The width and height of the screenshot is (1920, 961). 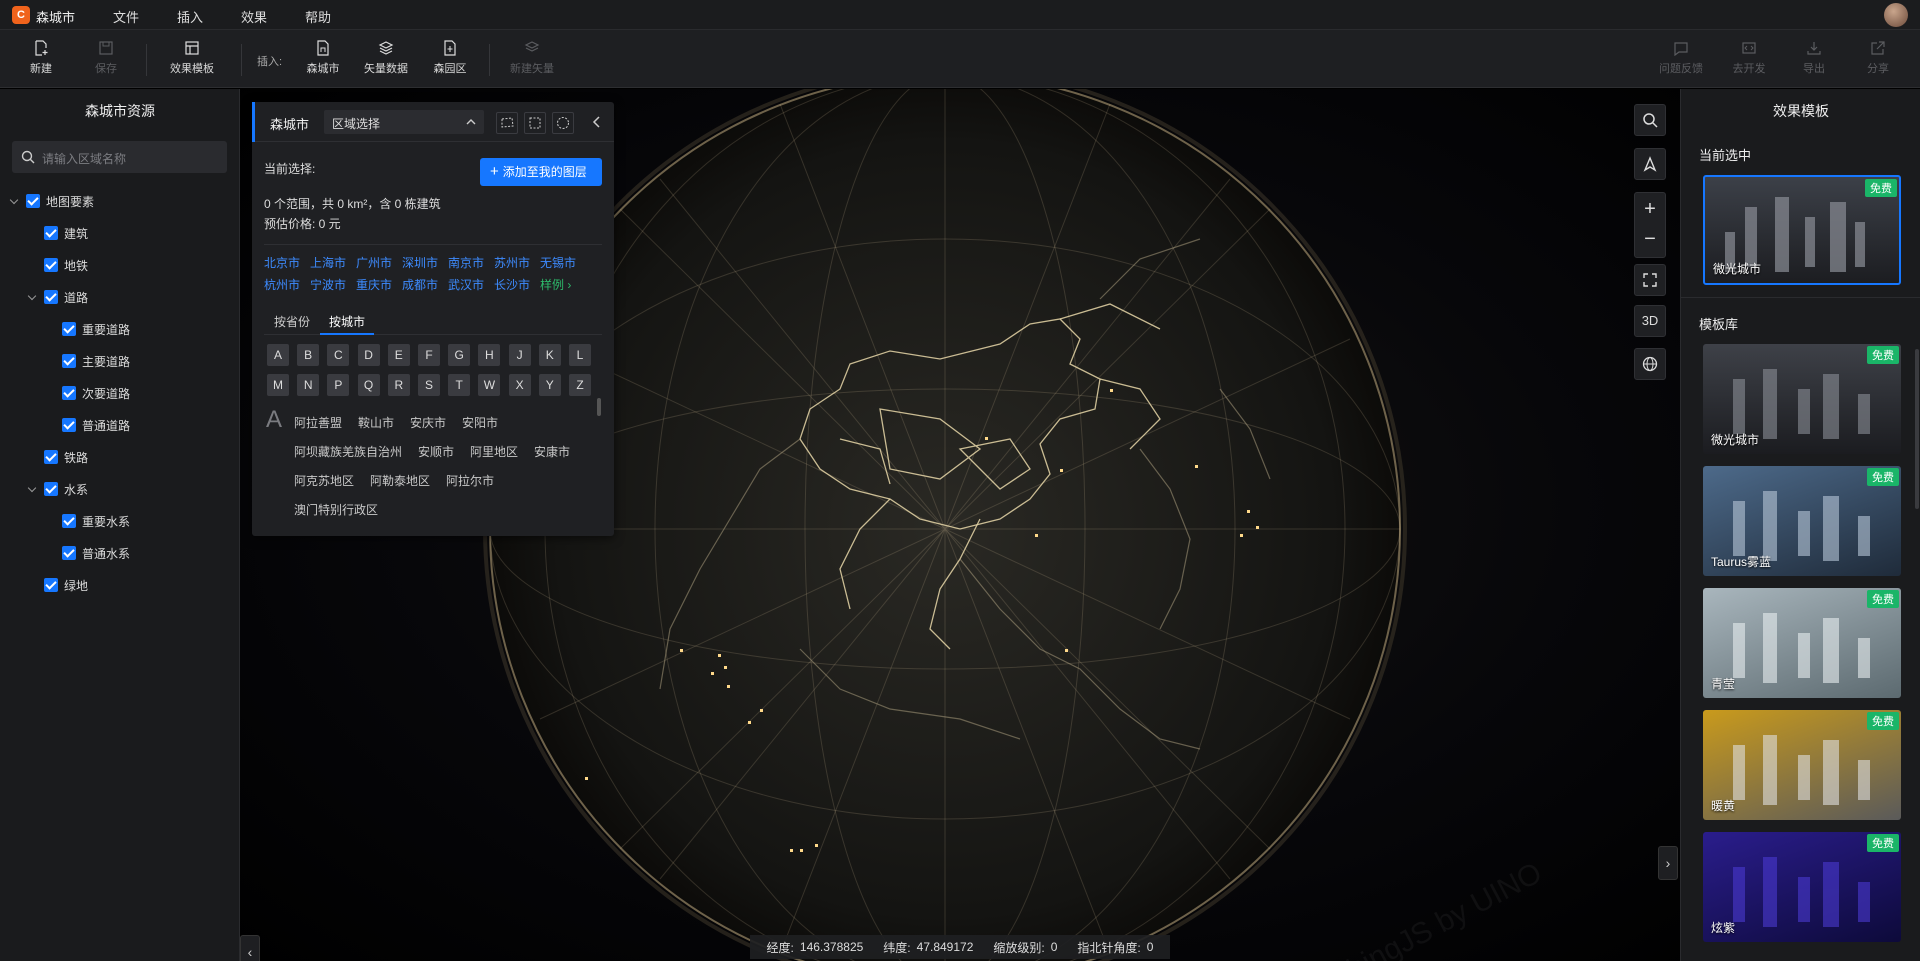 What do you see at coordinates (376, 422) in the screenshot?
I see `city-item: 鞍山市` at bounding box center [376, 422].